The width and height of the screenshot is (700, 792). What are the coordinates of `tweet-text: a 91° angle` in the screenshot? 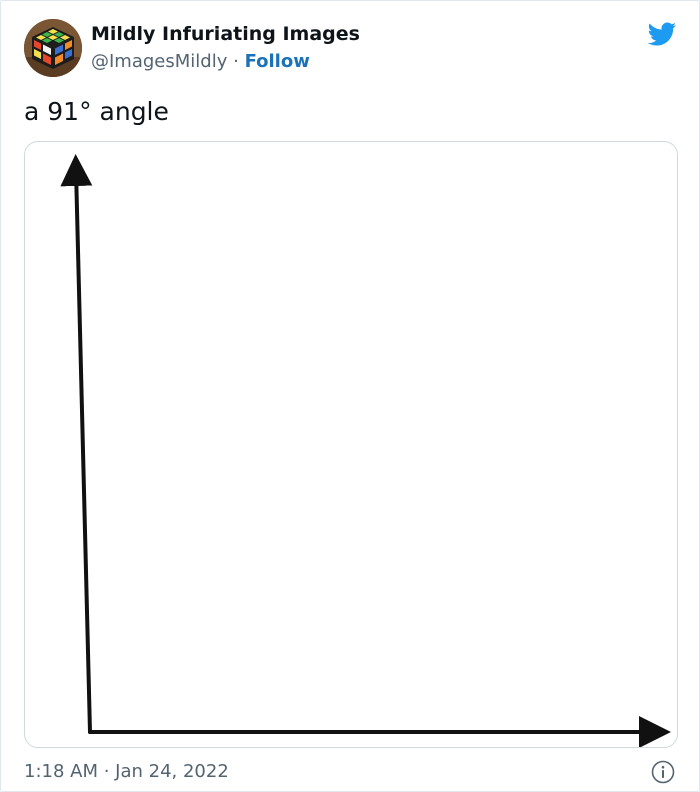 It's located at (96, 111).